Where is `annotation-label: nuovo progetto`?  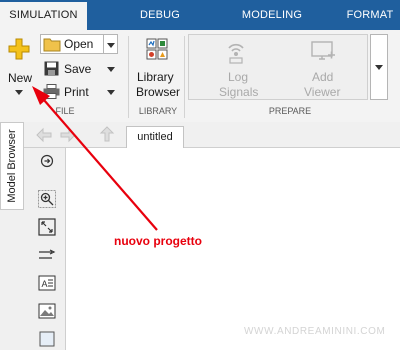 annotation-label: nuovo progetto is located at coordinates (158, 241).